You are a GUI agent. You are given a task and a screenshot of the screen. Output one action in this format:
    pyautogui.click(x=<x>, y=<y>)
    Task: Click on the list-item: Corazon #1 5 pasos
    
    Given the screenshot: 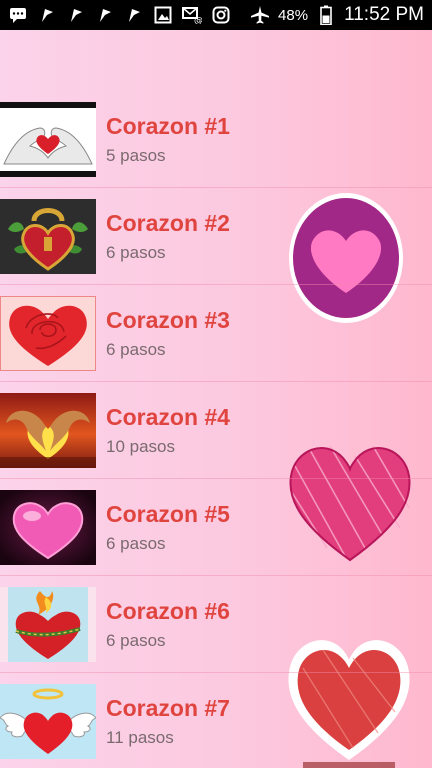 What is the action you would take?
    pyautogui.click(x=216, y=139)
    